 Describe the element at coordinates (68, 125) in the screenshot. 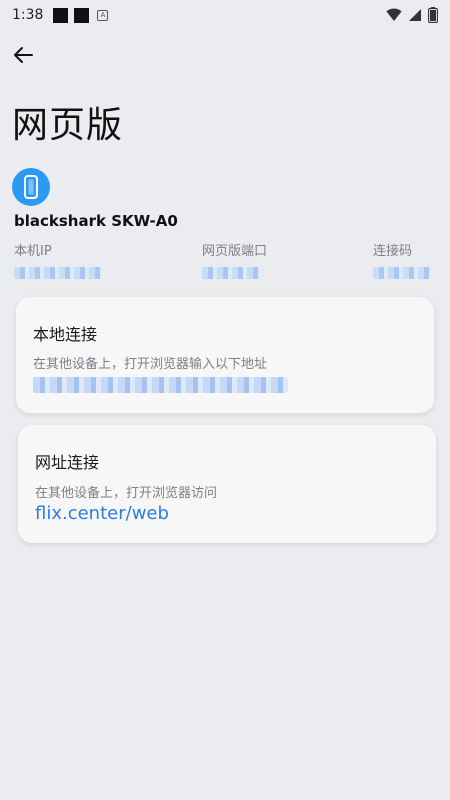

I see `page-title: 网页版` at that location.